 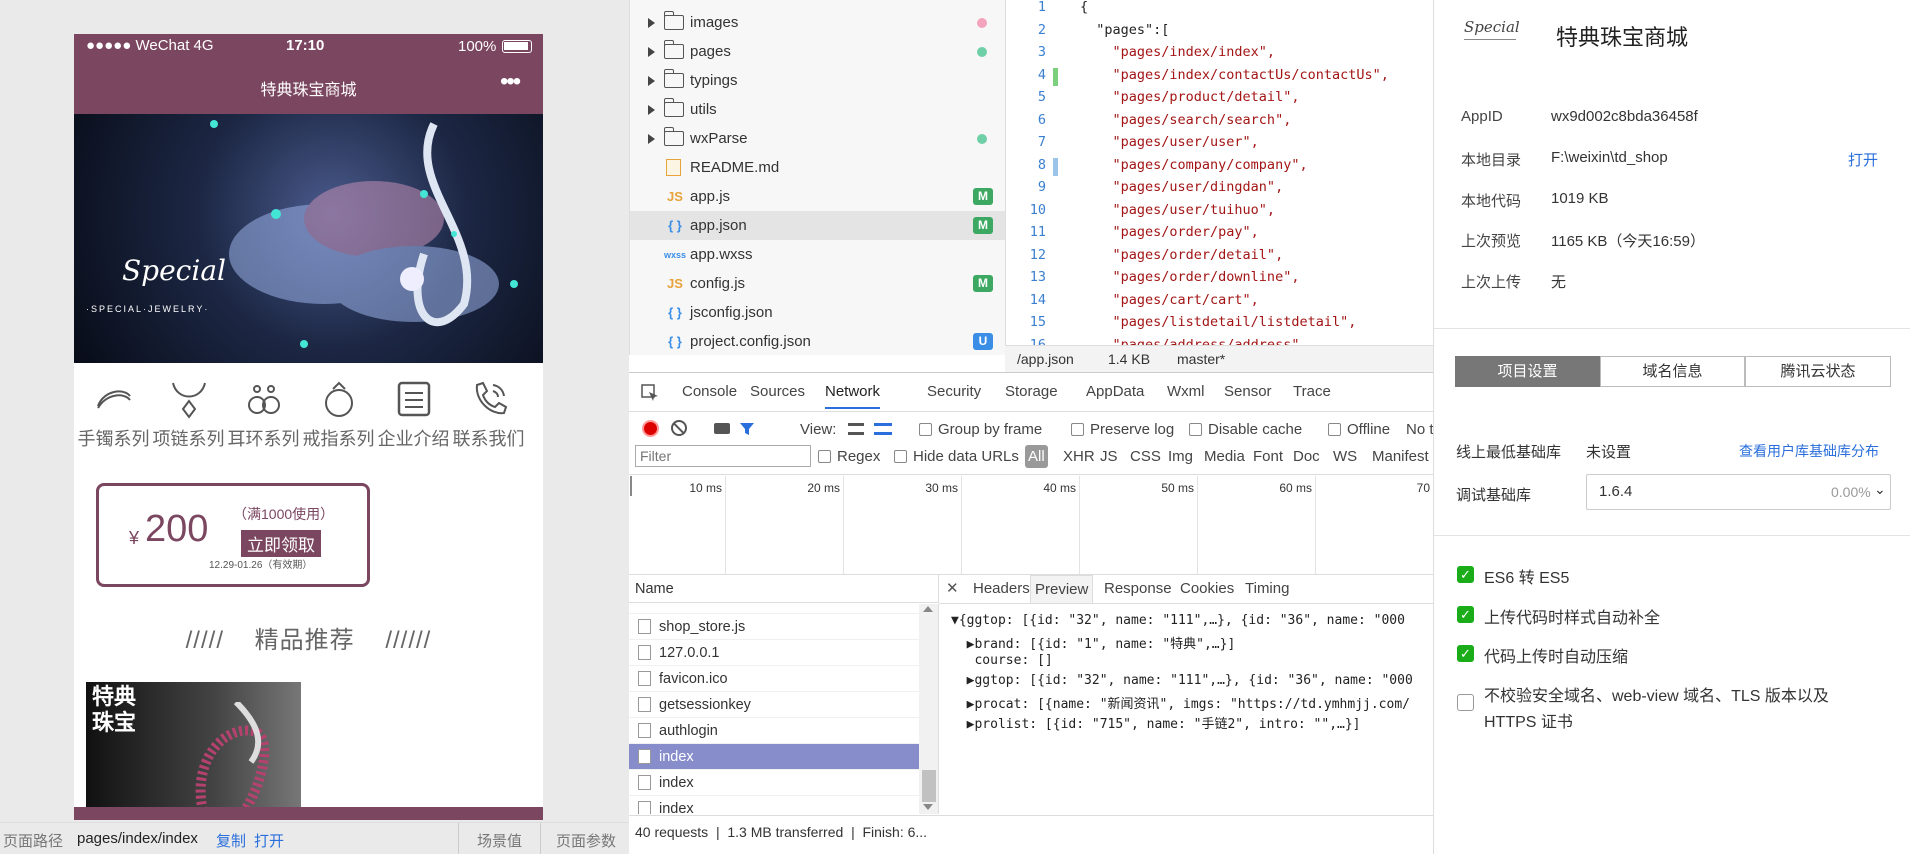 I want to click on tab-sources: Sources, so click(x=777, y=391).